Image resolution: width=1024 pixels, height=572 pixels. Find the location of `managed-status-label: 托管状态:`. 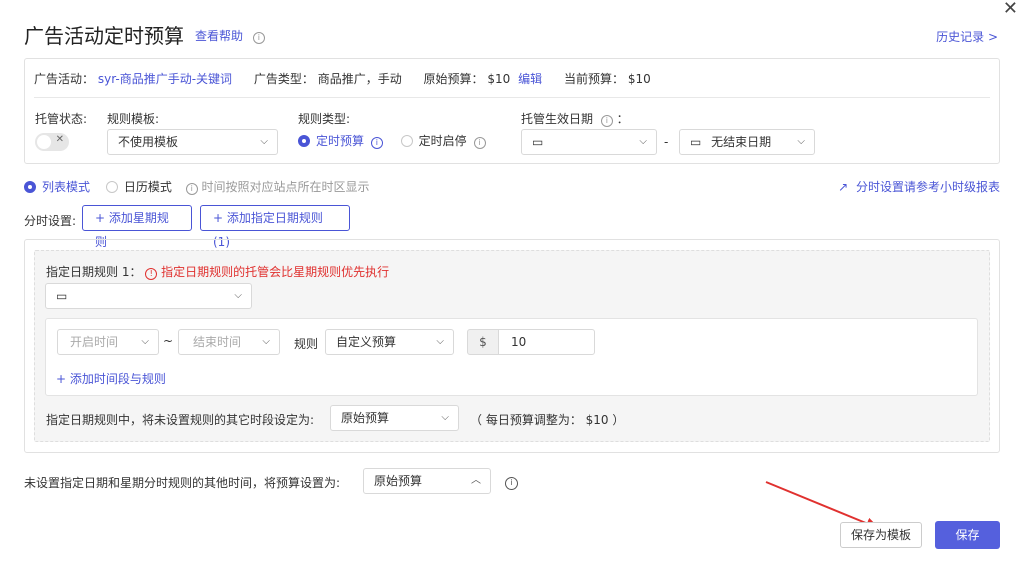

managed-status-label: 托管状态: is located at coordinates (61, 119).